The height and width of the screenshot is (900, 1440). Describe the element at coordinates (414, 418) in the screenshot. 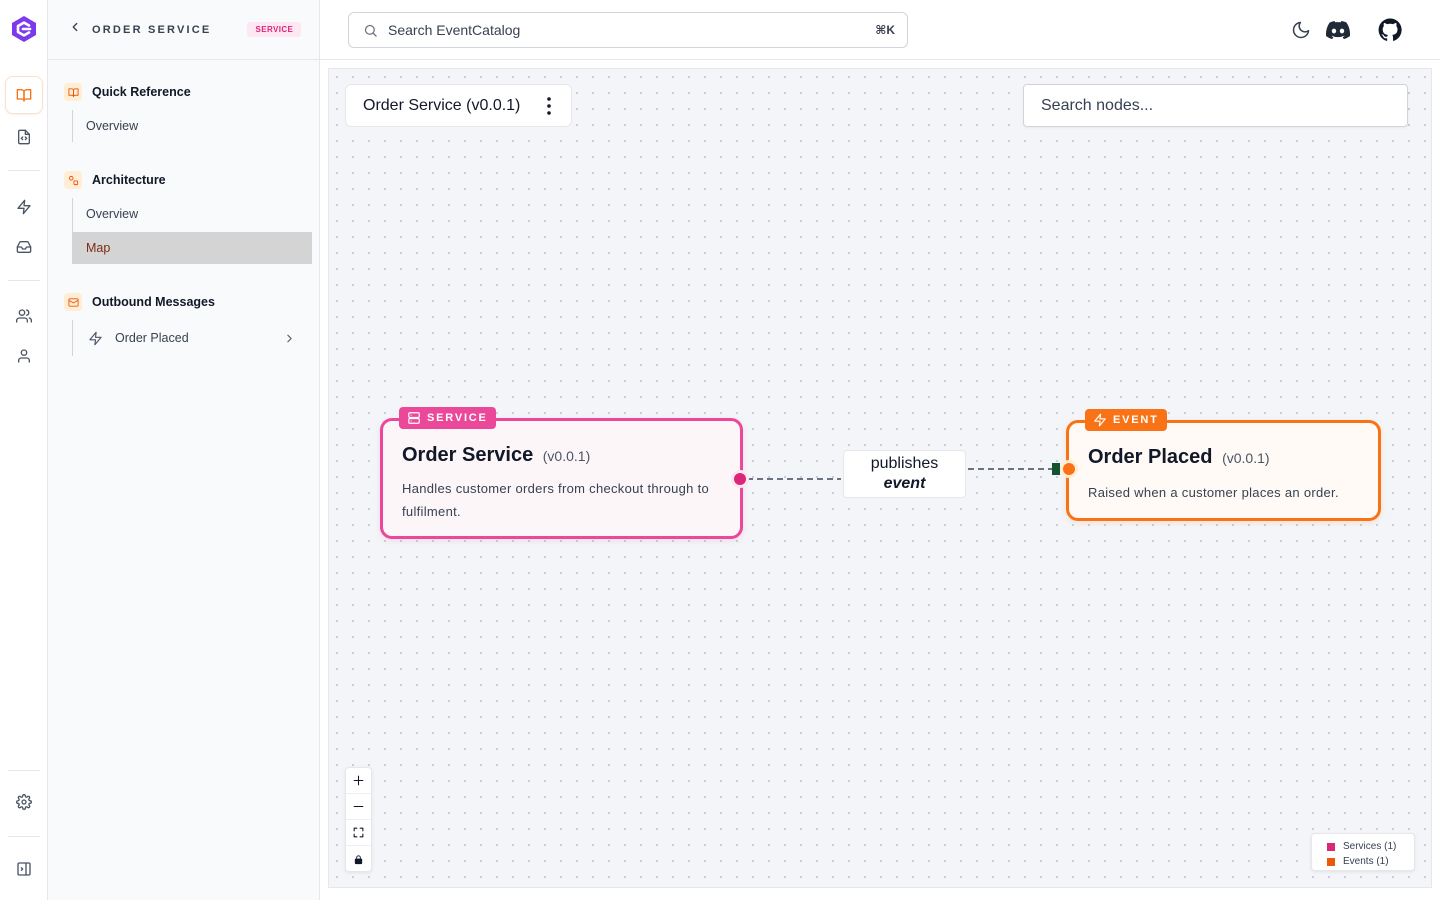

I see `server-icon` at that location.